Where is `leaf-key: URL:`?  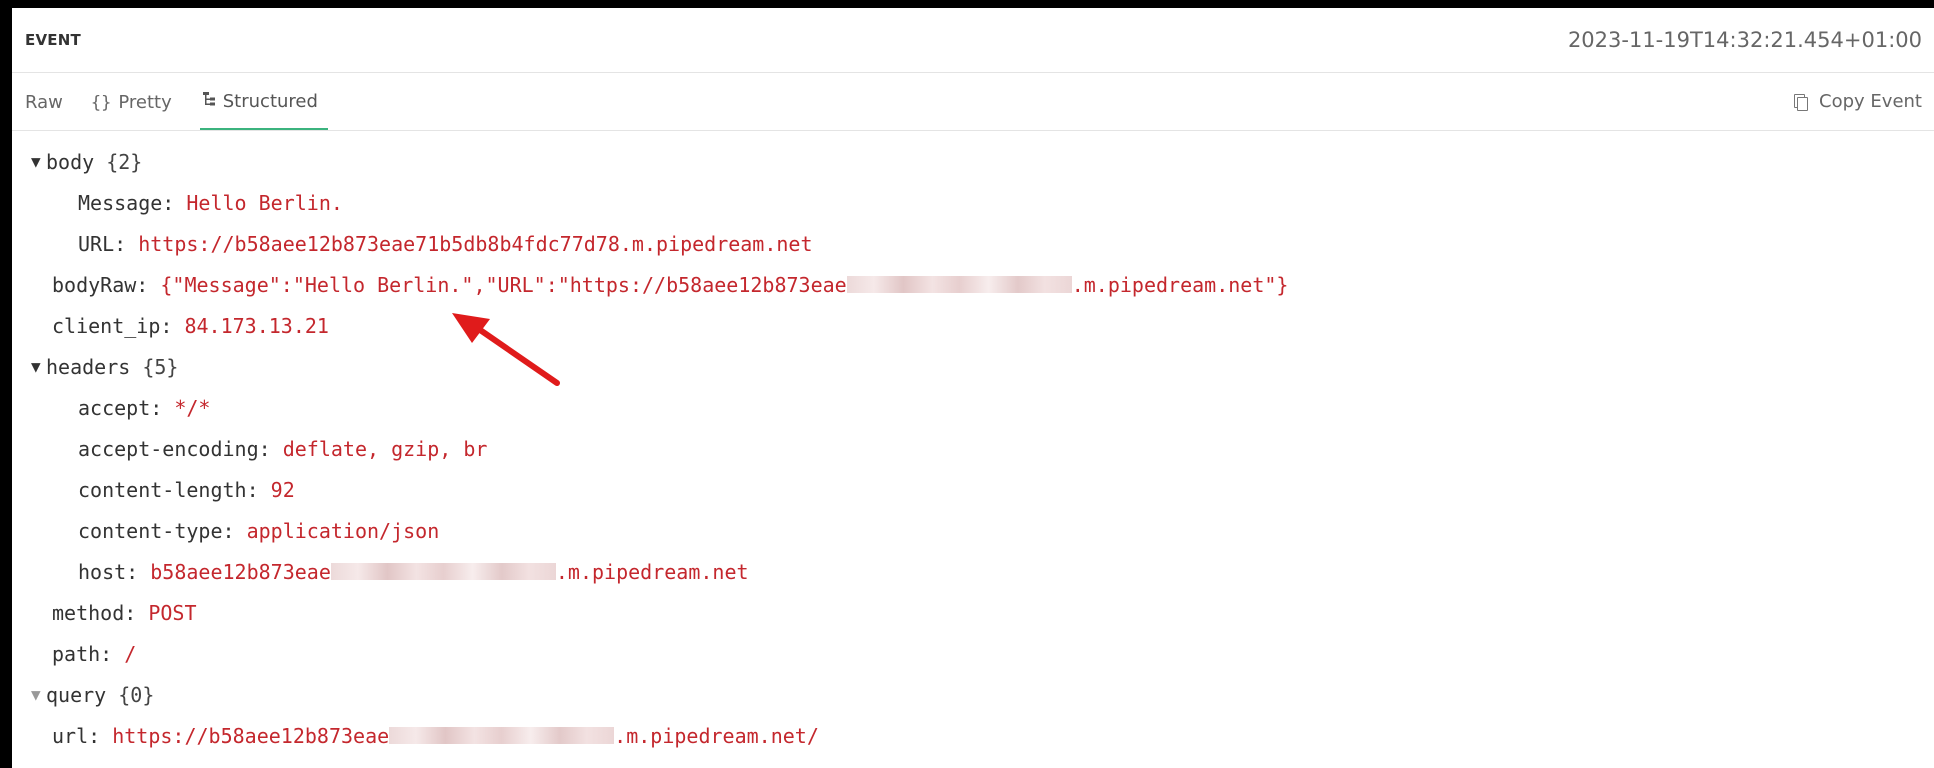
leaf-key: URL: is located at coordinates (102, 243).